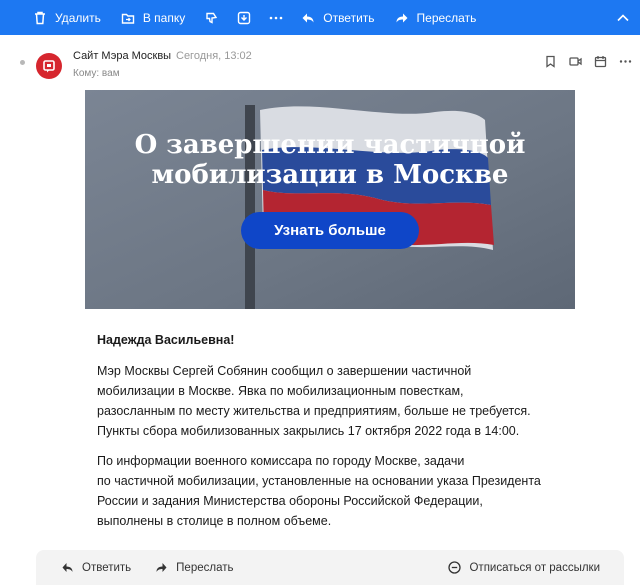 Image resolution: width=640 pixels, height=585 pixels. I want to click on move-to-folder-button: В папку, so click(153, 18).